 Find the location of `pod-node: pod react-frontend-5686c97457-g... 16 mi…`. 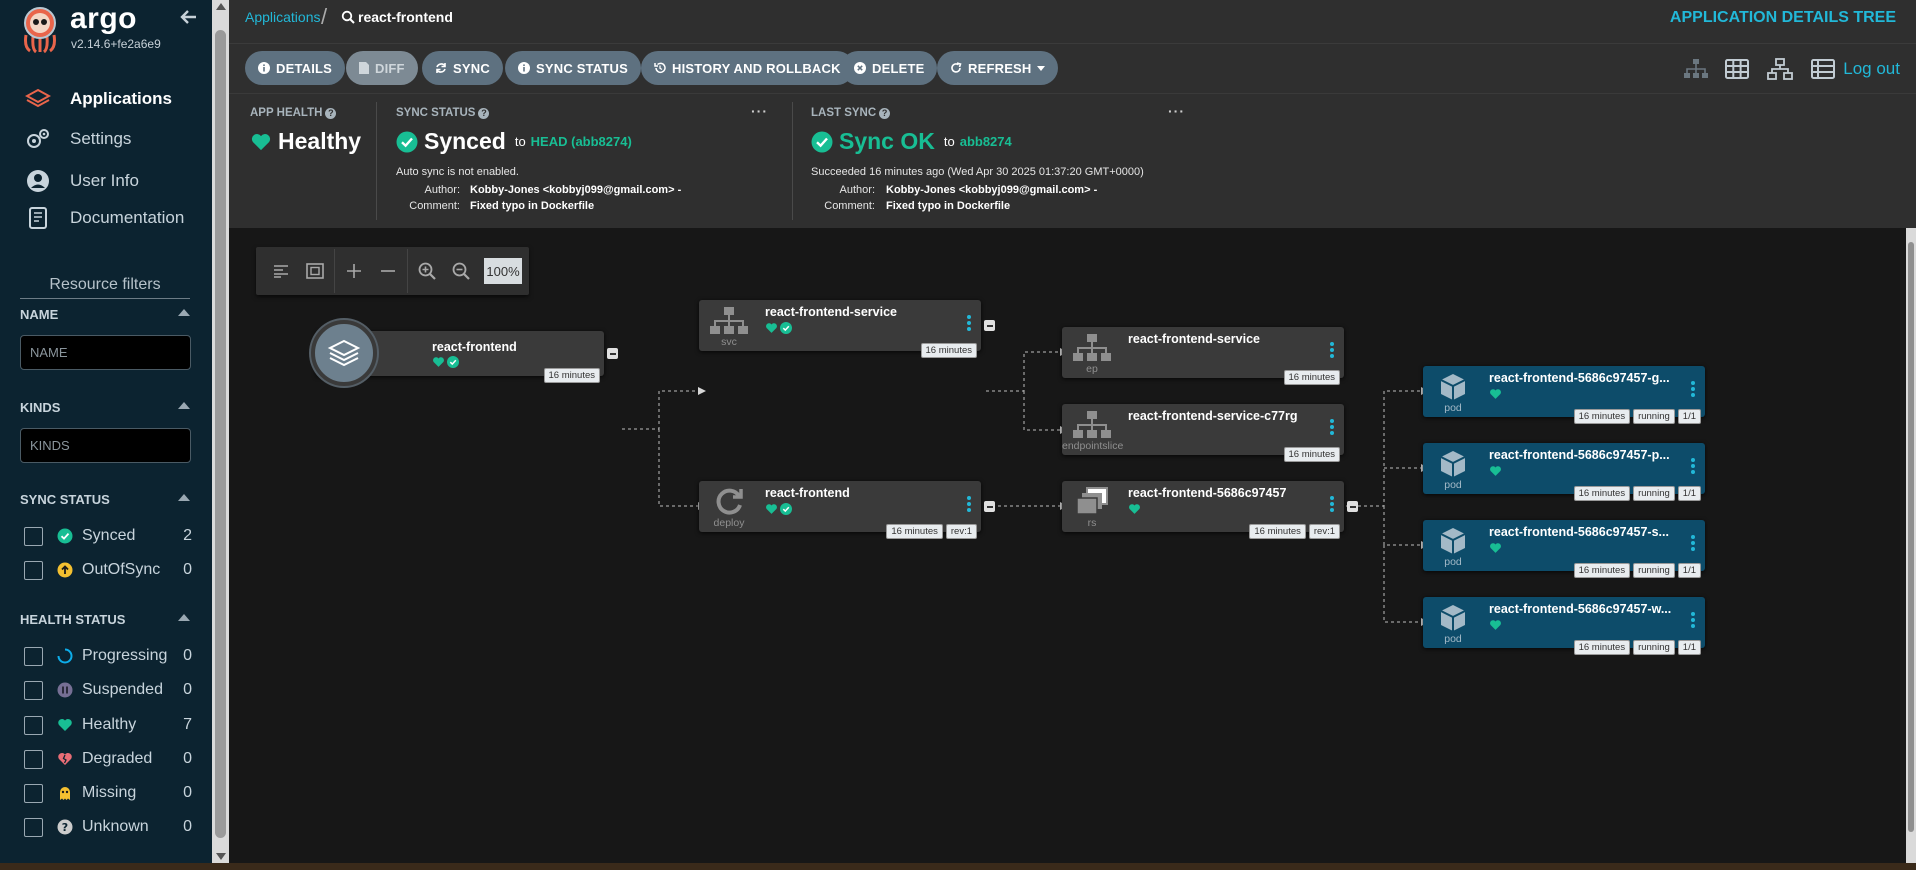

pod-node: pod react-frontend-5686c97457-g... 16 mi… is located at coordinates (1564, 395).